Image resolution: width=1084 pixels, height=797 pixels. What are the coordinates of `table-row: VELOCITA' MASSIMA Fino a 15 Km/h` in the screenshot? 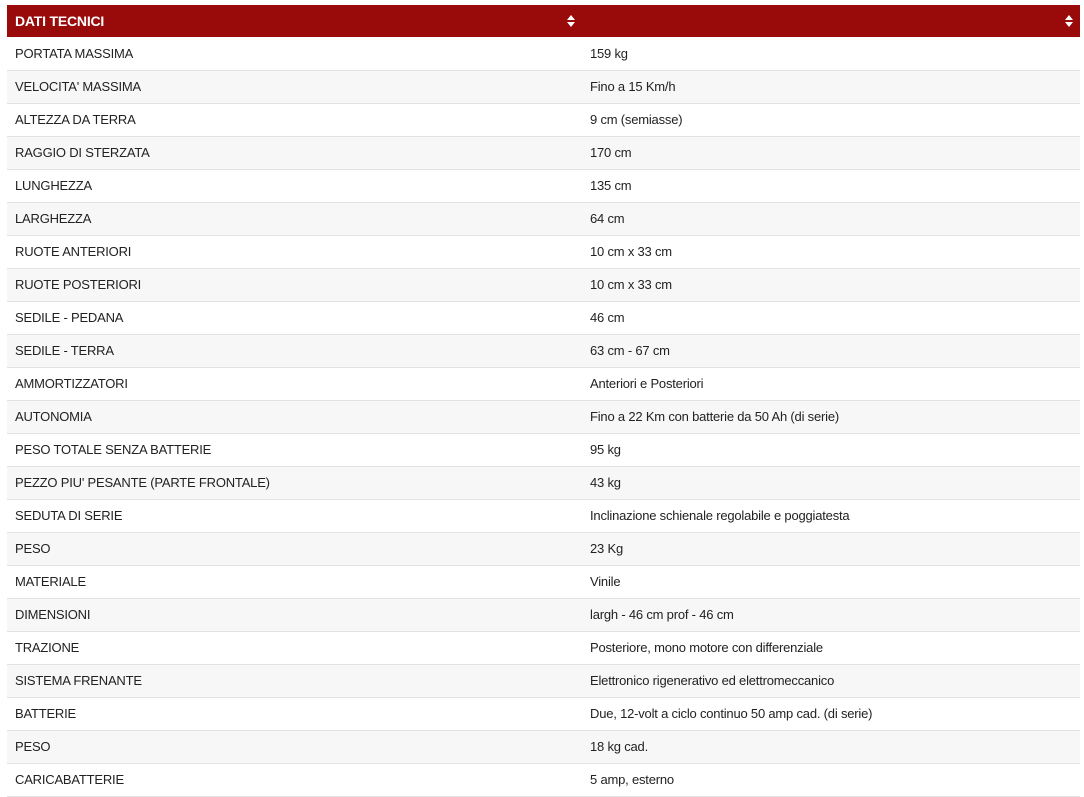 It's located at (543, 87).